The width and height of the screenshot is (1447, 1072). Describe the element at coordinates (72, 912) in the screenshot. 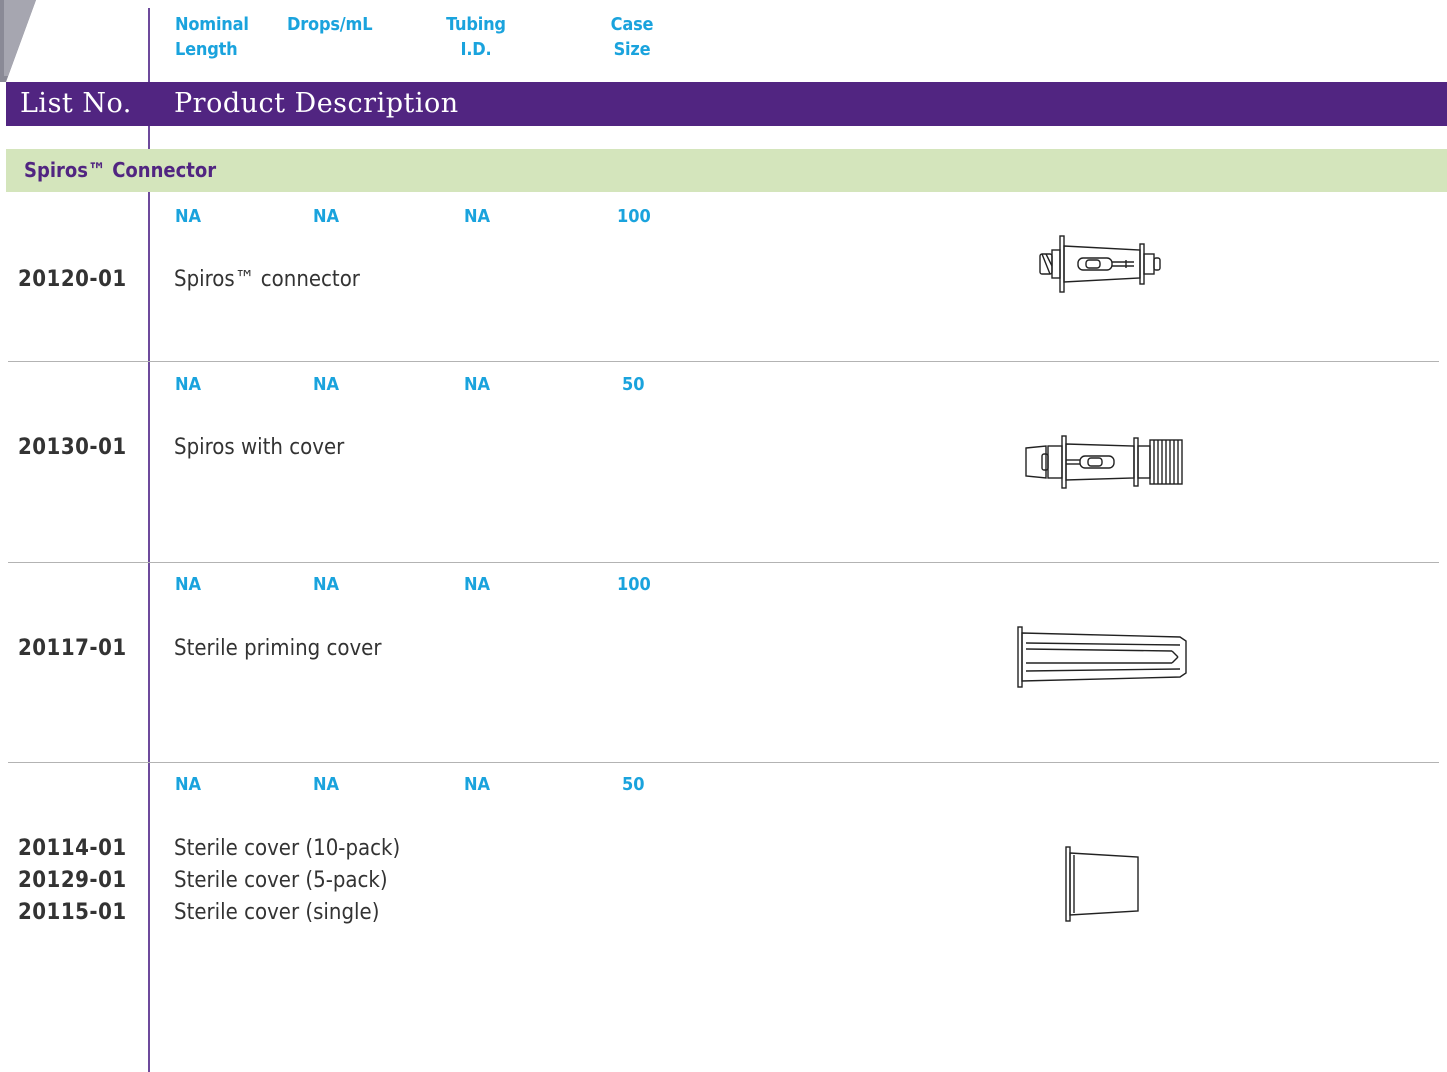

I see `list-number: 20115-01` at that location.